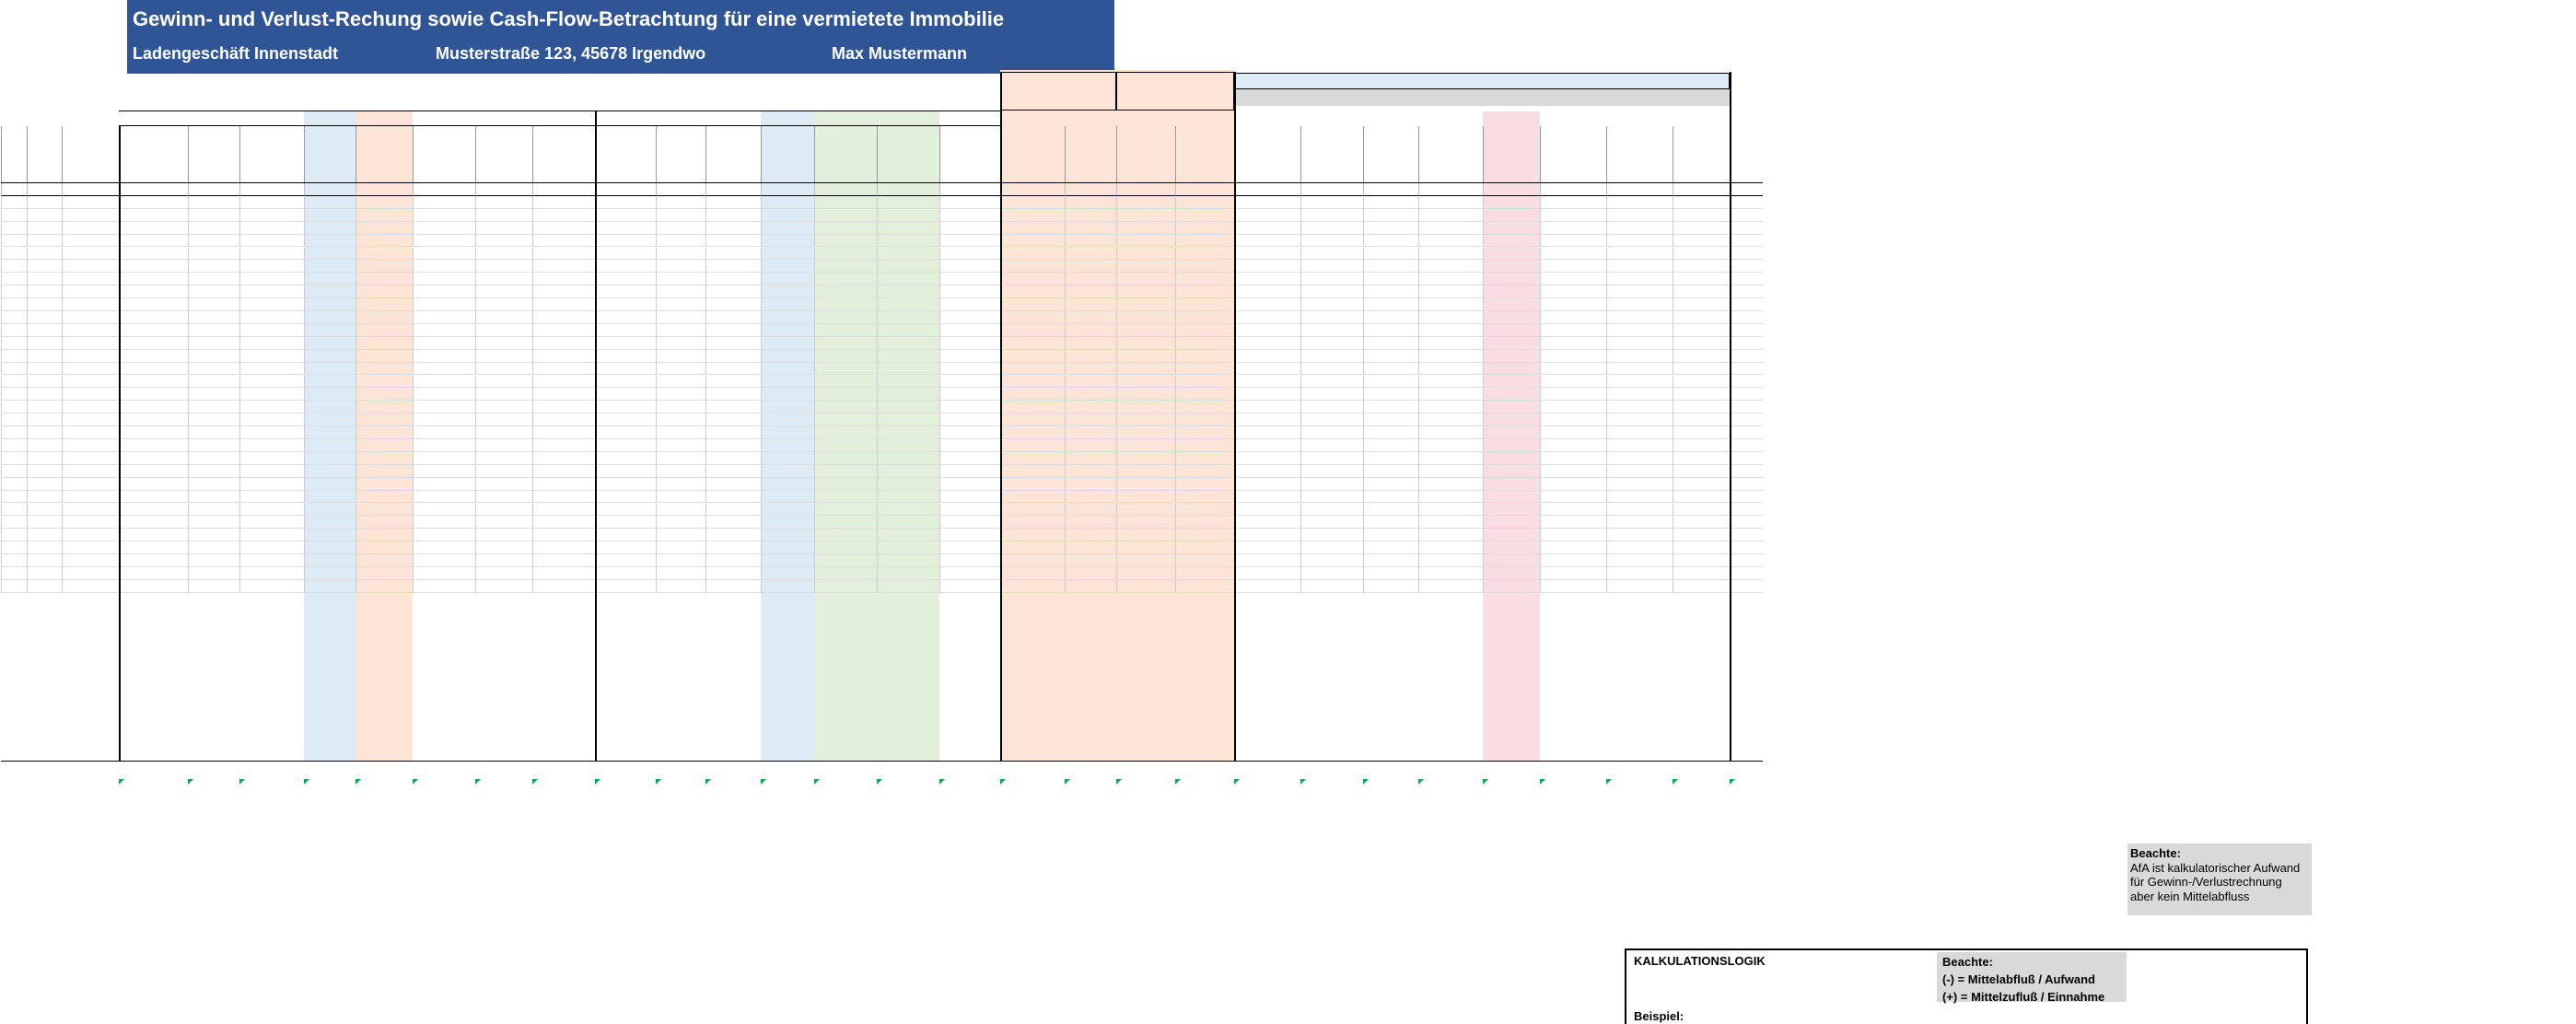 This screenshot has height=1024, width=2576. What do you see at coordinates (908, 888) in the screenshot?
I see `footer-note` at bounding box center [908, 888].